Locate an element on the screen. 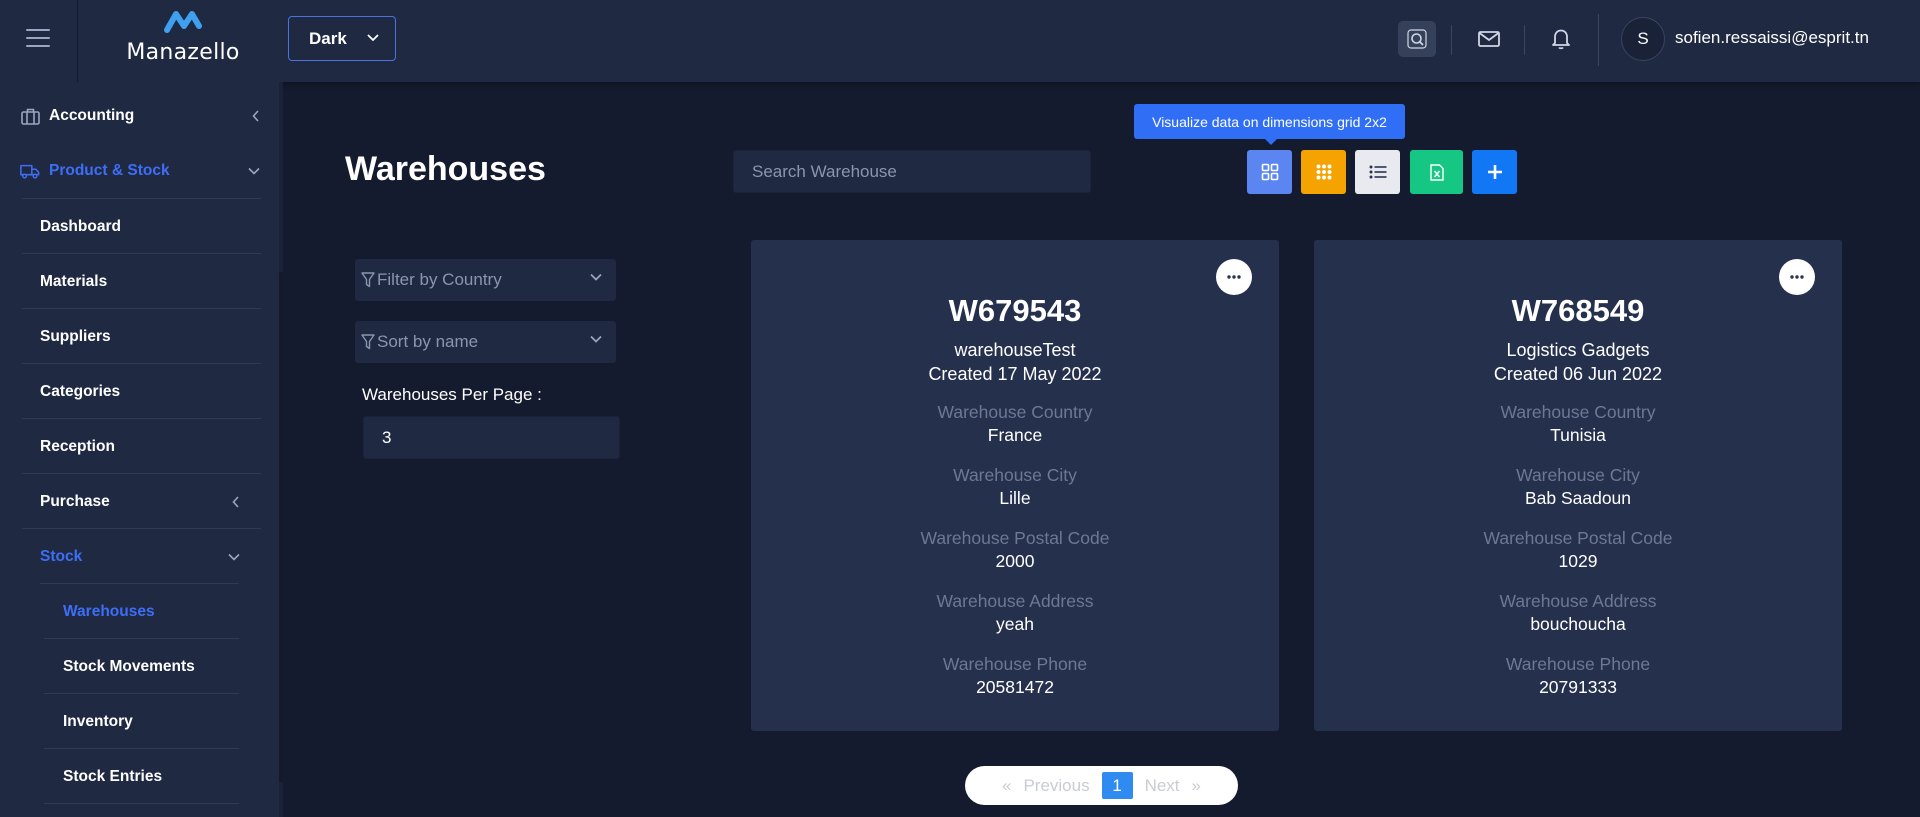  city-label: Warehouse City is located at coordinates (1015, 475).